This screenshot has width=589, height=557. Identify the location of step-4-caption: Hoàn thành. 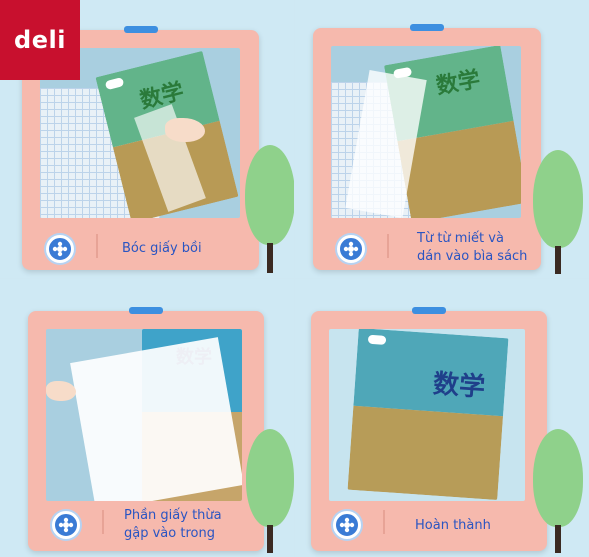
(453, 526).